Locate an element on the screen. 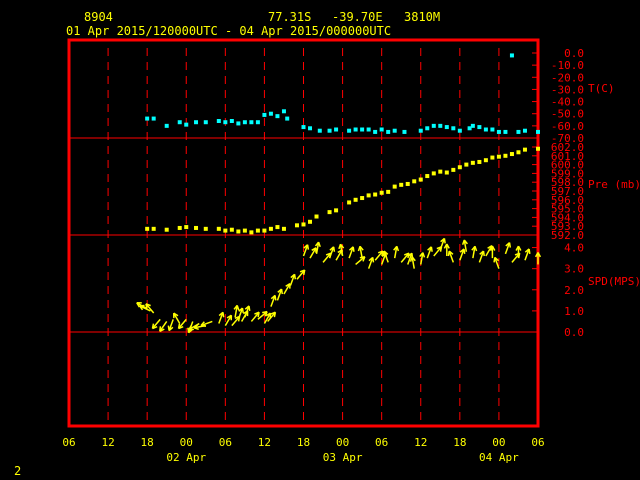 Image resolution: width=640 pixels, height=480 pixels. y-tick-label: -30.0 is located at coordinates (567, 89).